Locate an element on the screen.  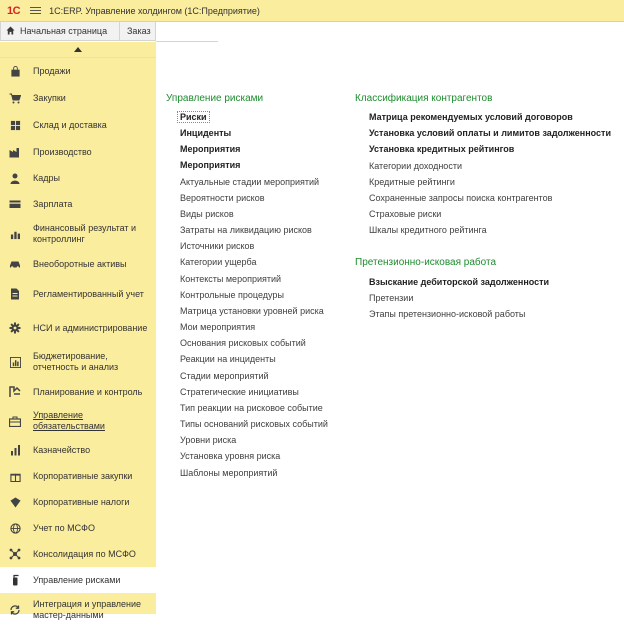
link-my-activities: Мои мероприятия is located at coordinates (217, 327).